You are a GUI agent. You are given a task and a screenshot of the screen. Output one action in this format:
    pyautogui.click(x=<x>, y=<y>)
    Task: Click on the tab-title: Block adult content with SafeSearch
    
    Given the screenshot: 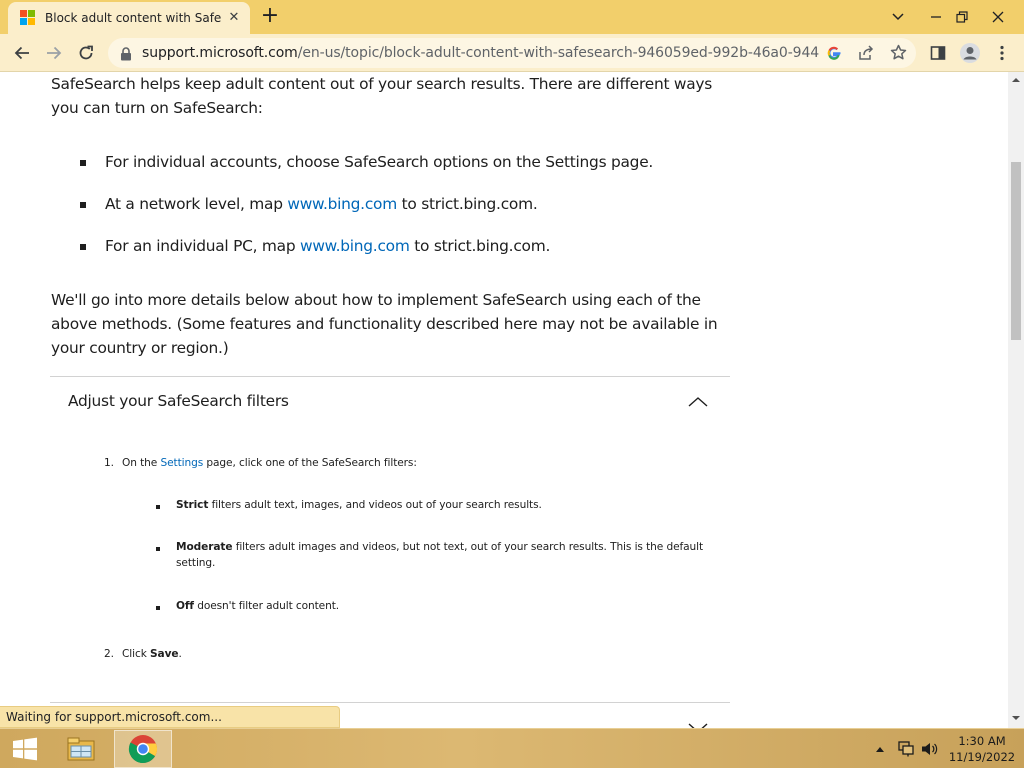 What is the action you would take?
    pyautogui.click(x=133, y=18)
    